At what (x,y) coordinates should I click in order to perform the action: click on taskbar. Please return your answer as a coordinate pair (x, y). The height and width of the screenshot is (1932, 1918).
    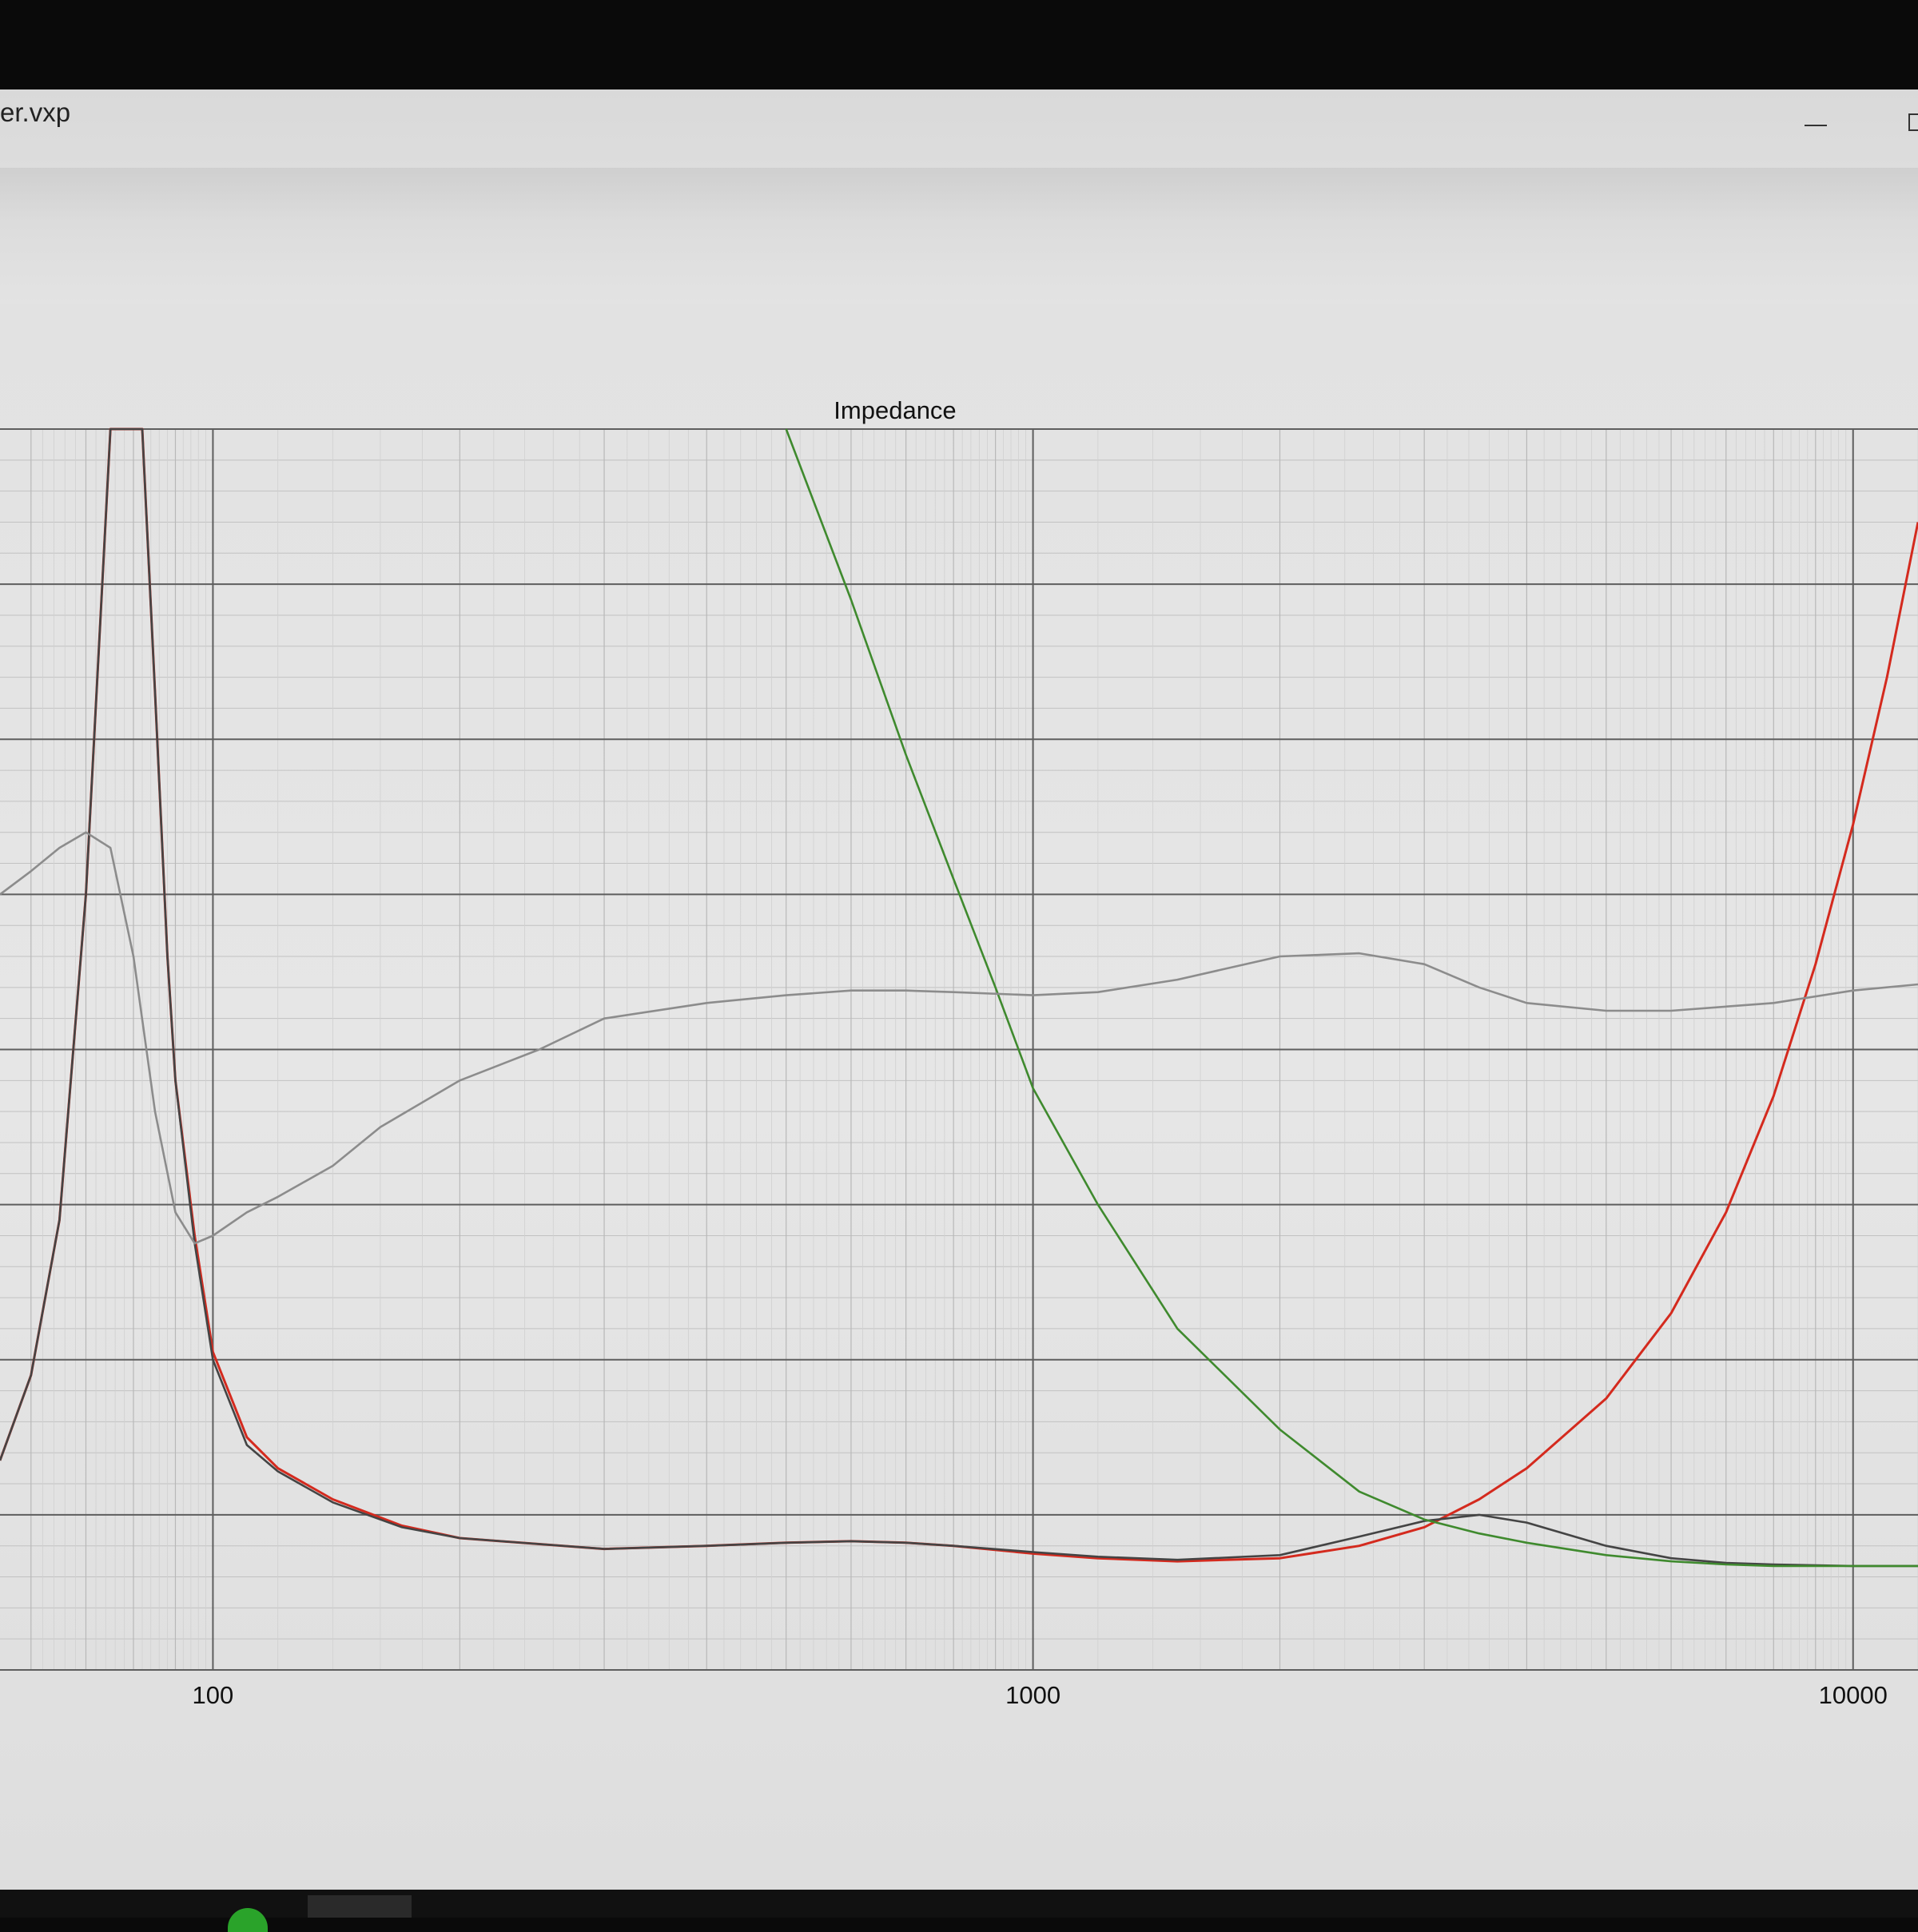
    Looking at the image, I should click on (959, 1904).